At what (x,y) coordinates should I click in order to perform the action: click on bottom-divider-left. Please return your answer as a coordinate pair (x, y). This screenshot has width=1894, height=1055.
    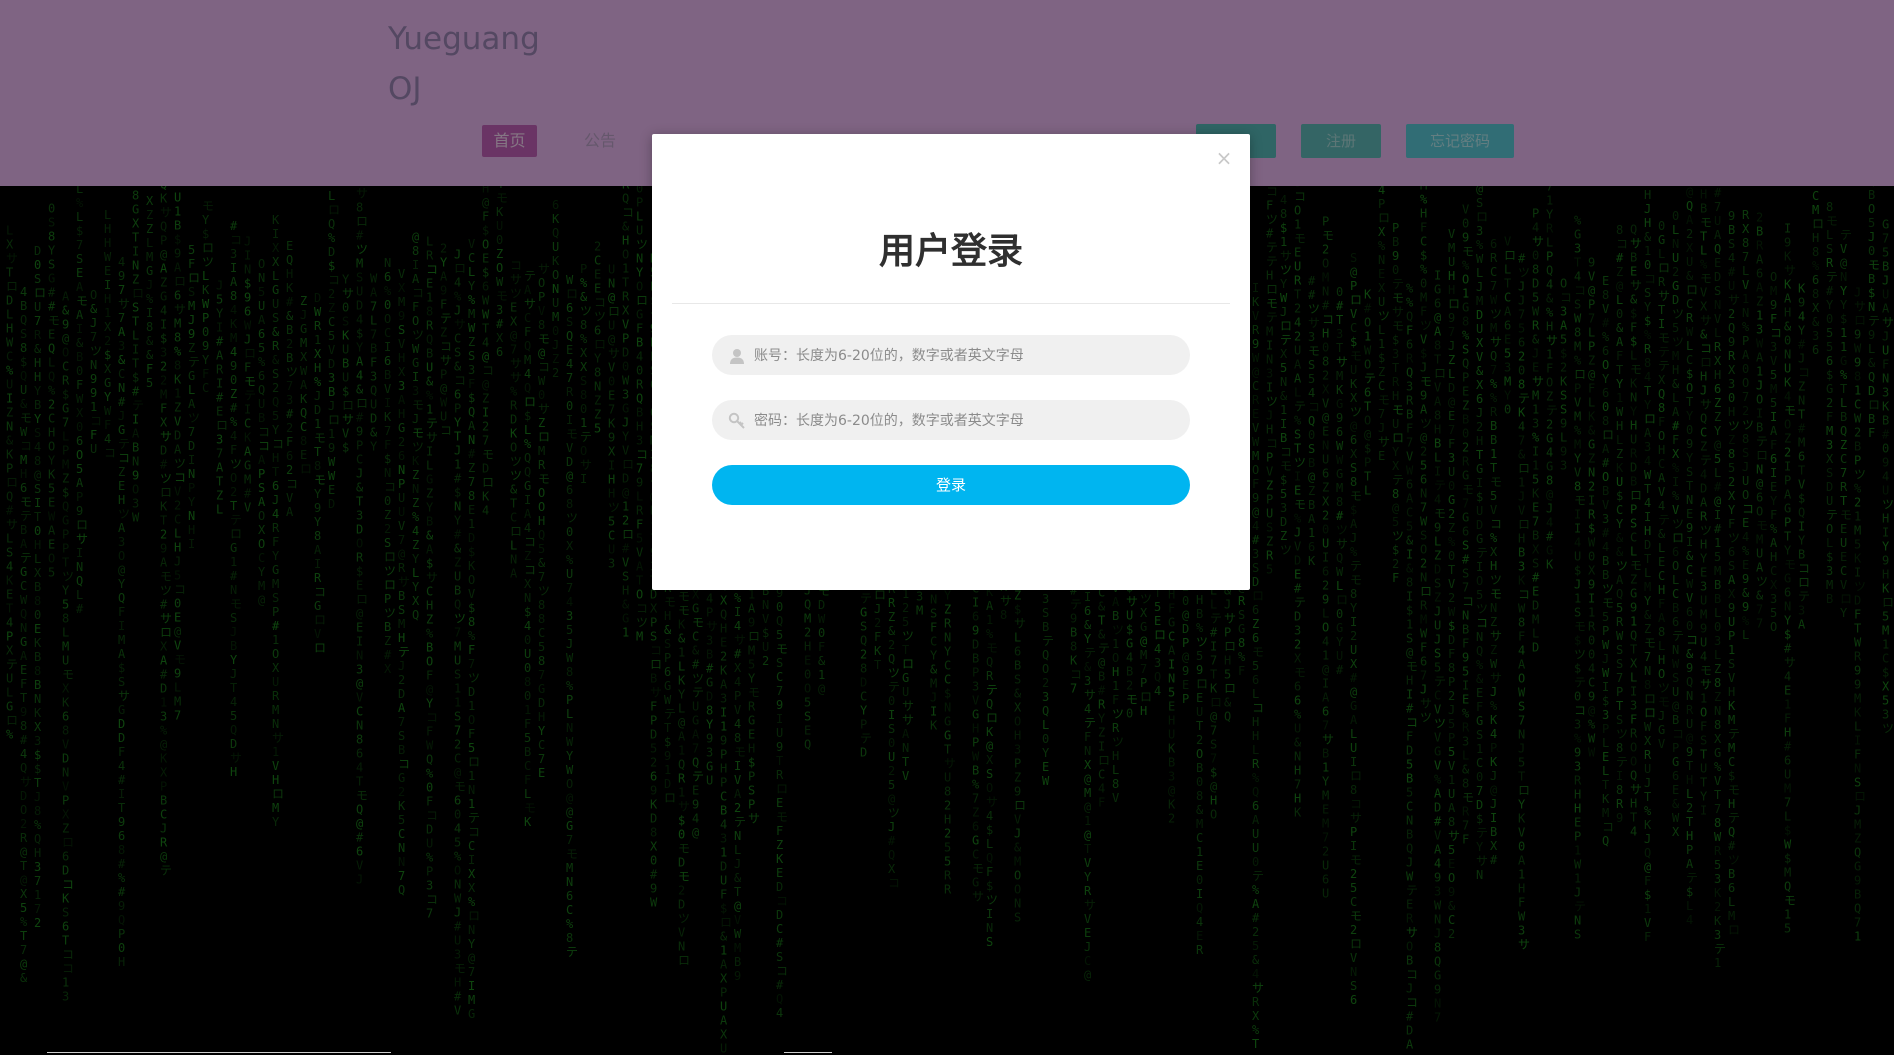
    Looking at the image, I should click on (219, 1052).